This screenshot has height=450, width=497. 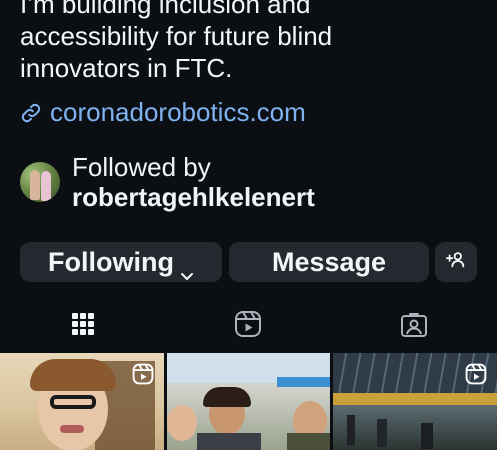 I want to click on tagged-icon, so click(x=414, y=326).